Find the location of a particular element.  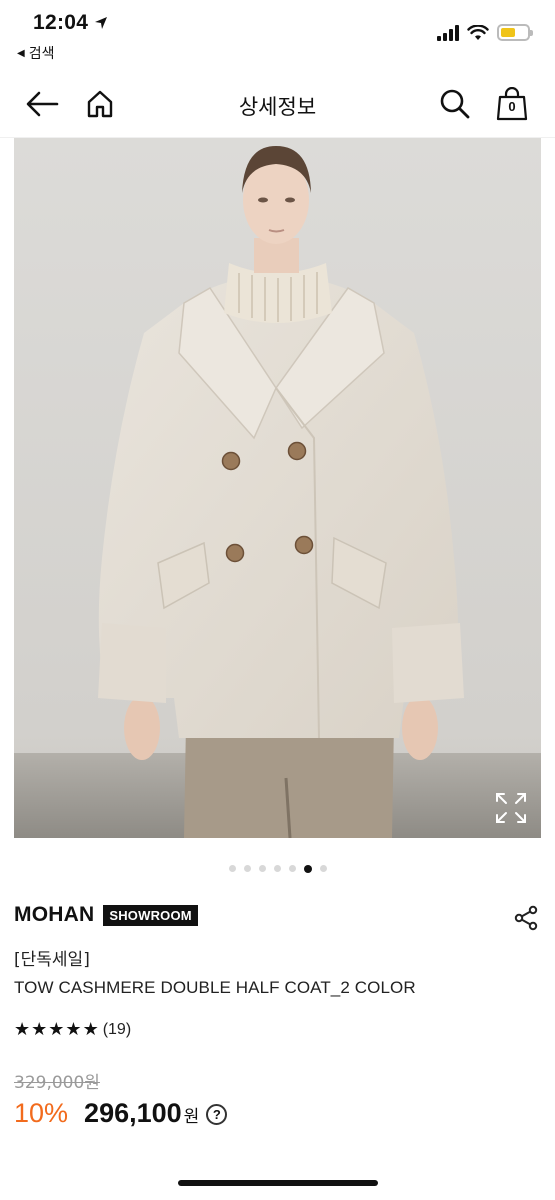

price-help-icon: ? is located at coordinates (217, 1114).